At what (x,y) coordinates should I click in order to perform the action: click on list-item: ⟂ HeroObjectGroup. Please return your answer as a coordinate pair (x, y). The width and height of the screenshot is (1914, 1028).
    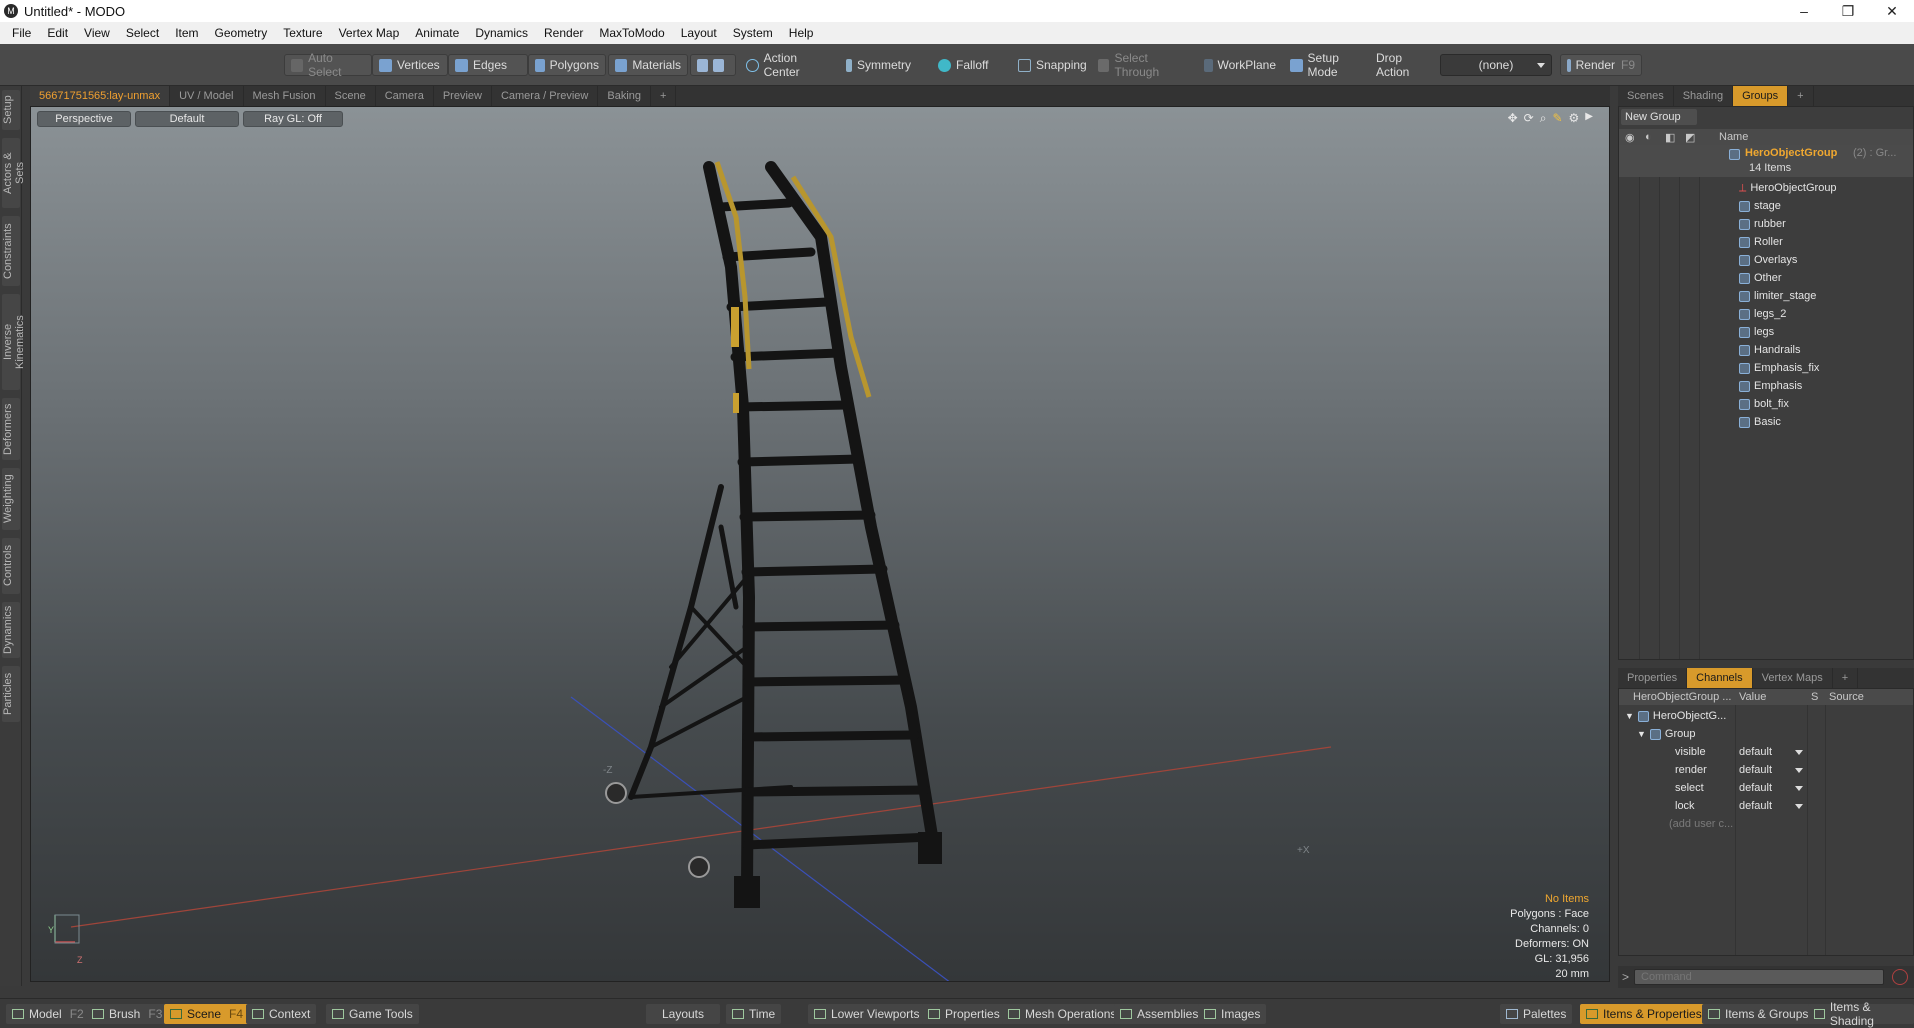
    Looking at the image, I should click on (1788, 188).